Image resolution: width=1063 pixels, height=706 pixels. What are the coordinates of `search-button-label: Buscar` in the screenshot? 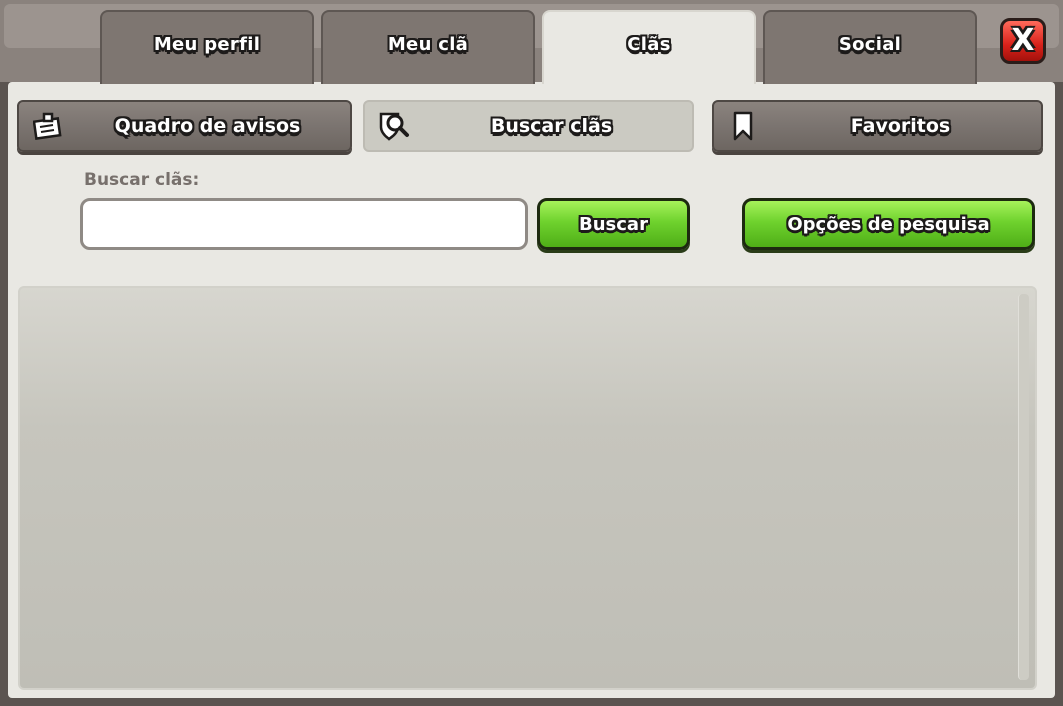 It's located at (613, 224).